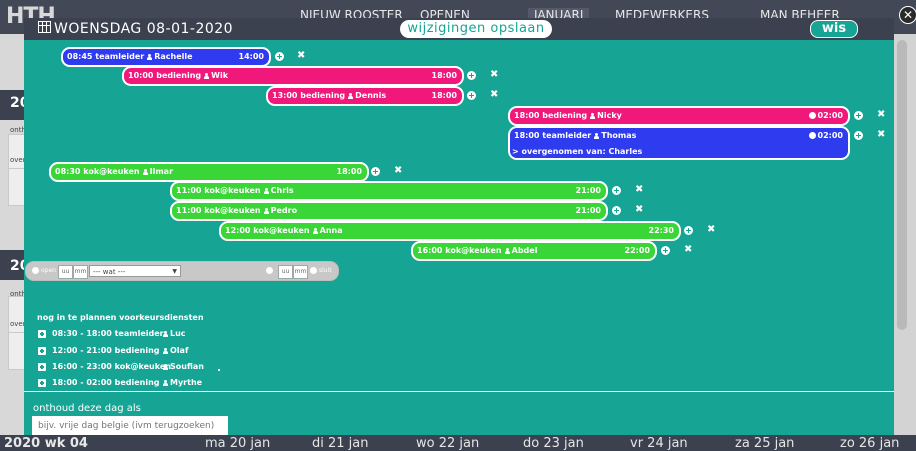 The height and width of the screenshot is (451, 916). Describe the element at coordinates (48, 270) in the screenshot. I see `open-toggle: open` at that location.